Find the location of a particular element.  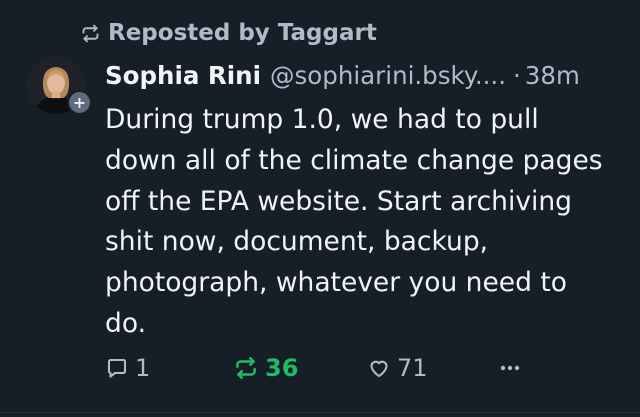

avatar-container: + is located at coordinates (59, 85).